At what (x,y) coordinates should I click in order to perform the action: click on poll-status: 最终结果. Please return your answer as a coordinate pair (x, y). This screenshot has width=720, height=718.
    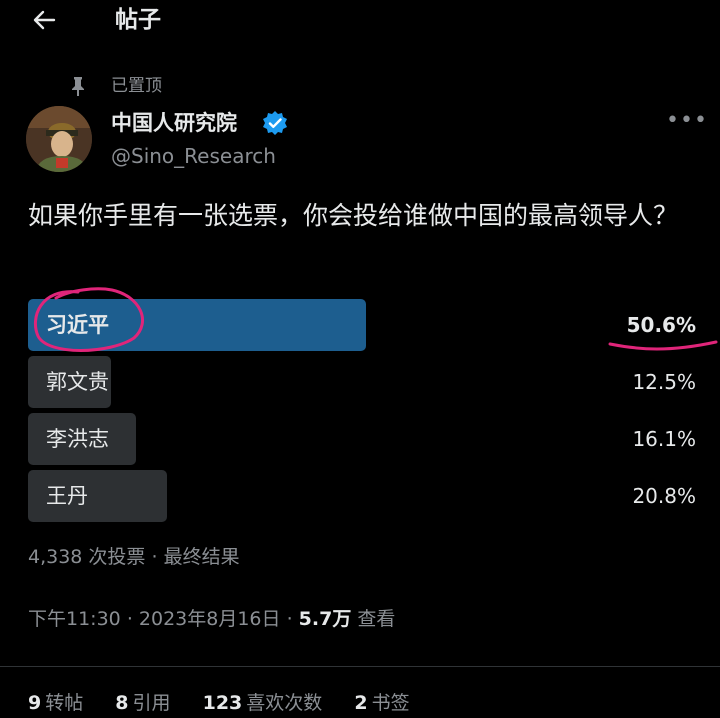
    Looking at the image, I should click on (201, 557).